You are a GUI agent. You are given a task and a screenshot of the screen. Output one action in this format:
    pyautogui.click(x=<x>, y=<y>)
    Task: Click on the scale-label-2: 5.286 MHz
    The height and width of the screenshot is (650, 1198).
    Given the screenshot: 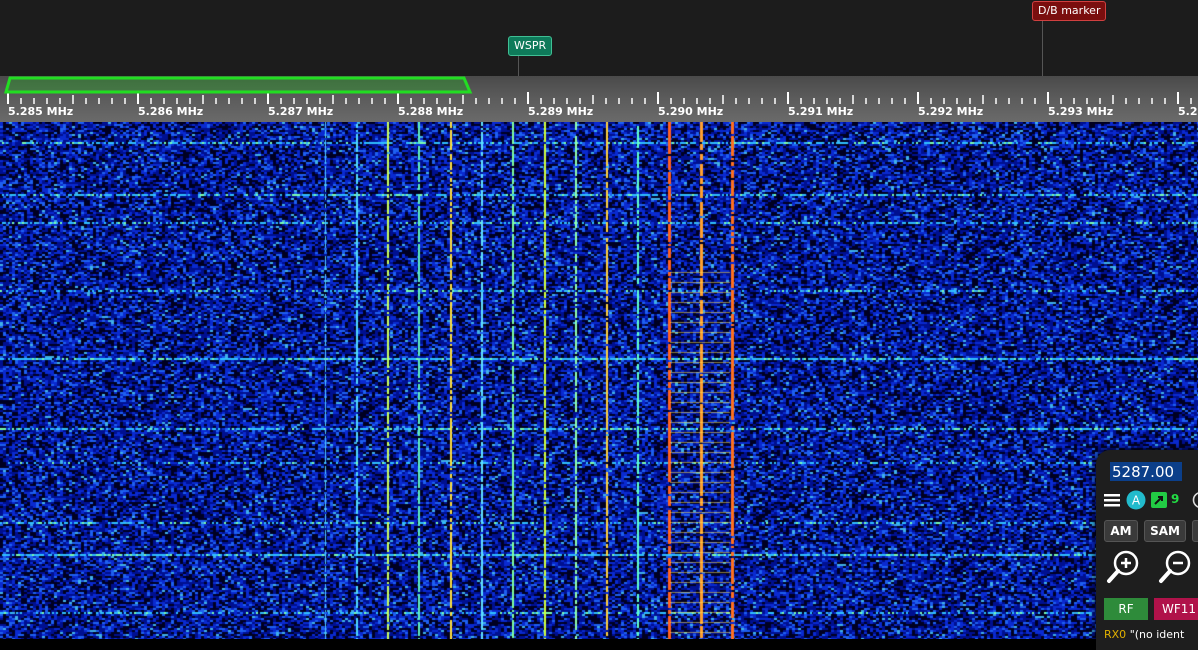 What is the action you would take?
    pyautogui.click(x=170, y=111)
    